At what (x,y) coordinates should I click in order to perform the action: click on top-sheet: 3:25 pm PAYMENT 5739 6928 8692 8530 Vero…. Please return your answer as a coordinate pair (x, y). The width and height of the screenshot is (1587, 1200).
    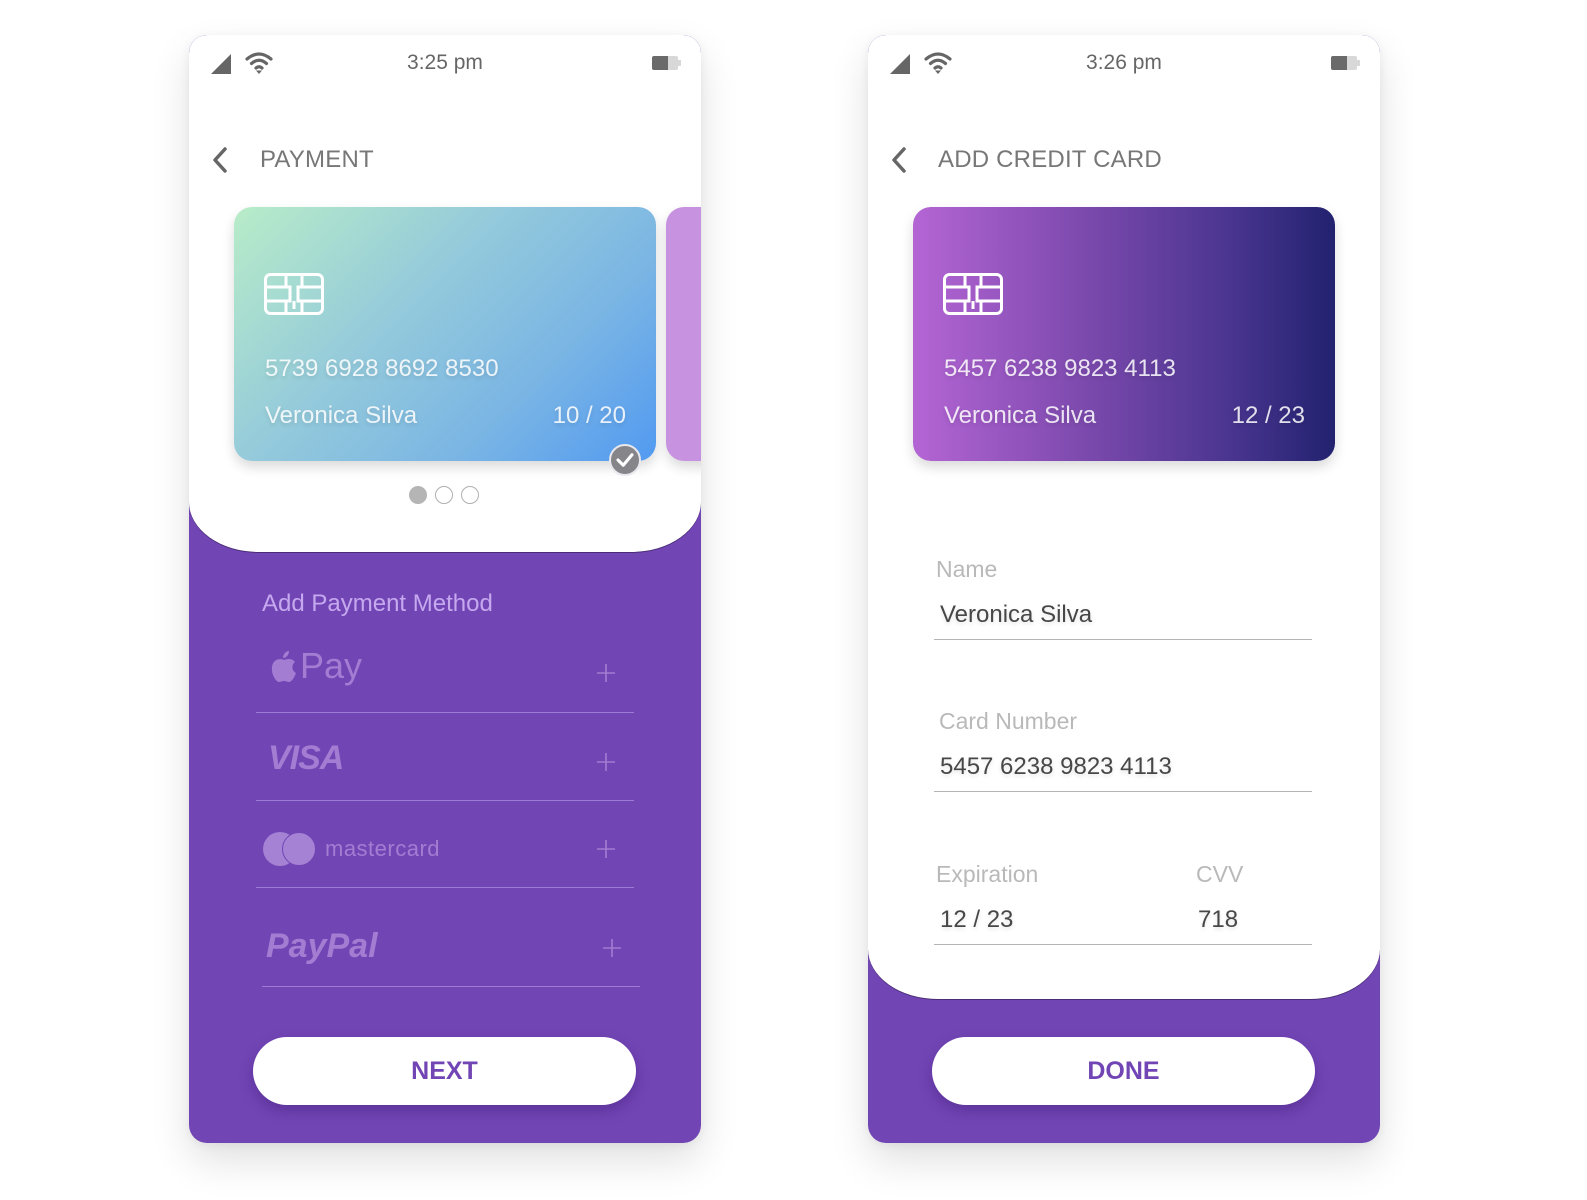
    Looking at the image, I should click on (445, 293).